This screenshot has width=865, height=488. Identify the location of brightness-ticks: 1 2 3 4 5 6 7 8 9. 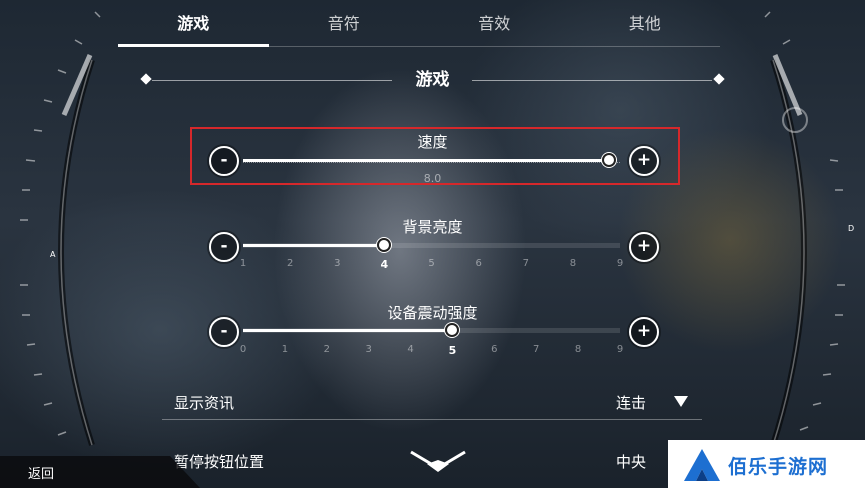
(431, 265).